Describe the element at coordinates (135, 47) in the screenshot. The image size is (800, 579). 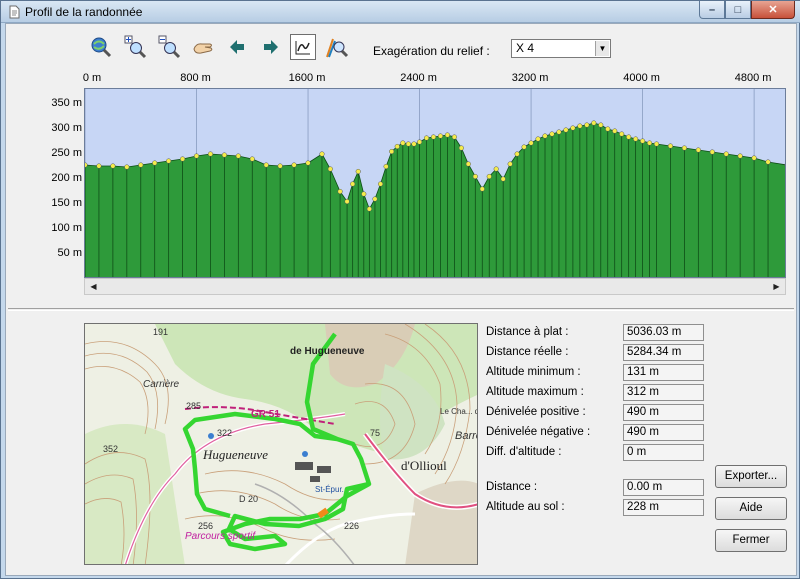
I see `zoom-in-button` at that location.